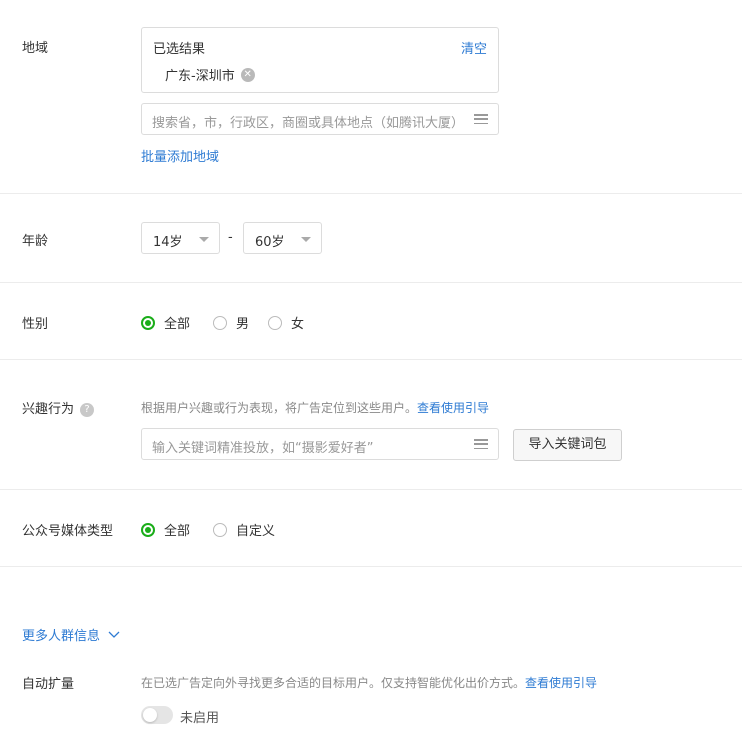  I want to click on gender-option-label: 男, so click(243, 324).